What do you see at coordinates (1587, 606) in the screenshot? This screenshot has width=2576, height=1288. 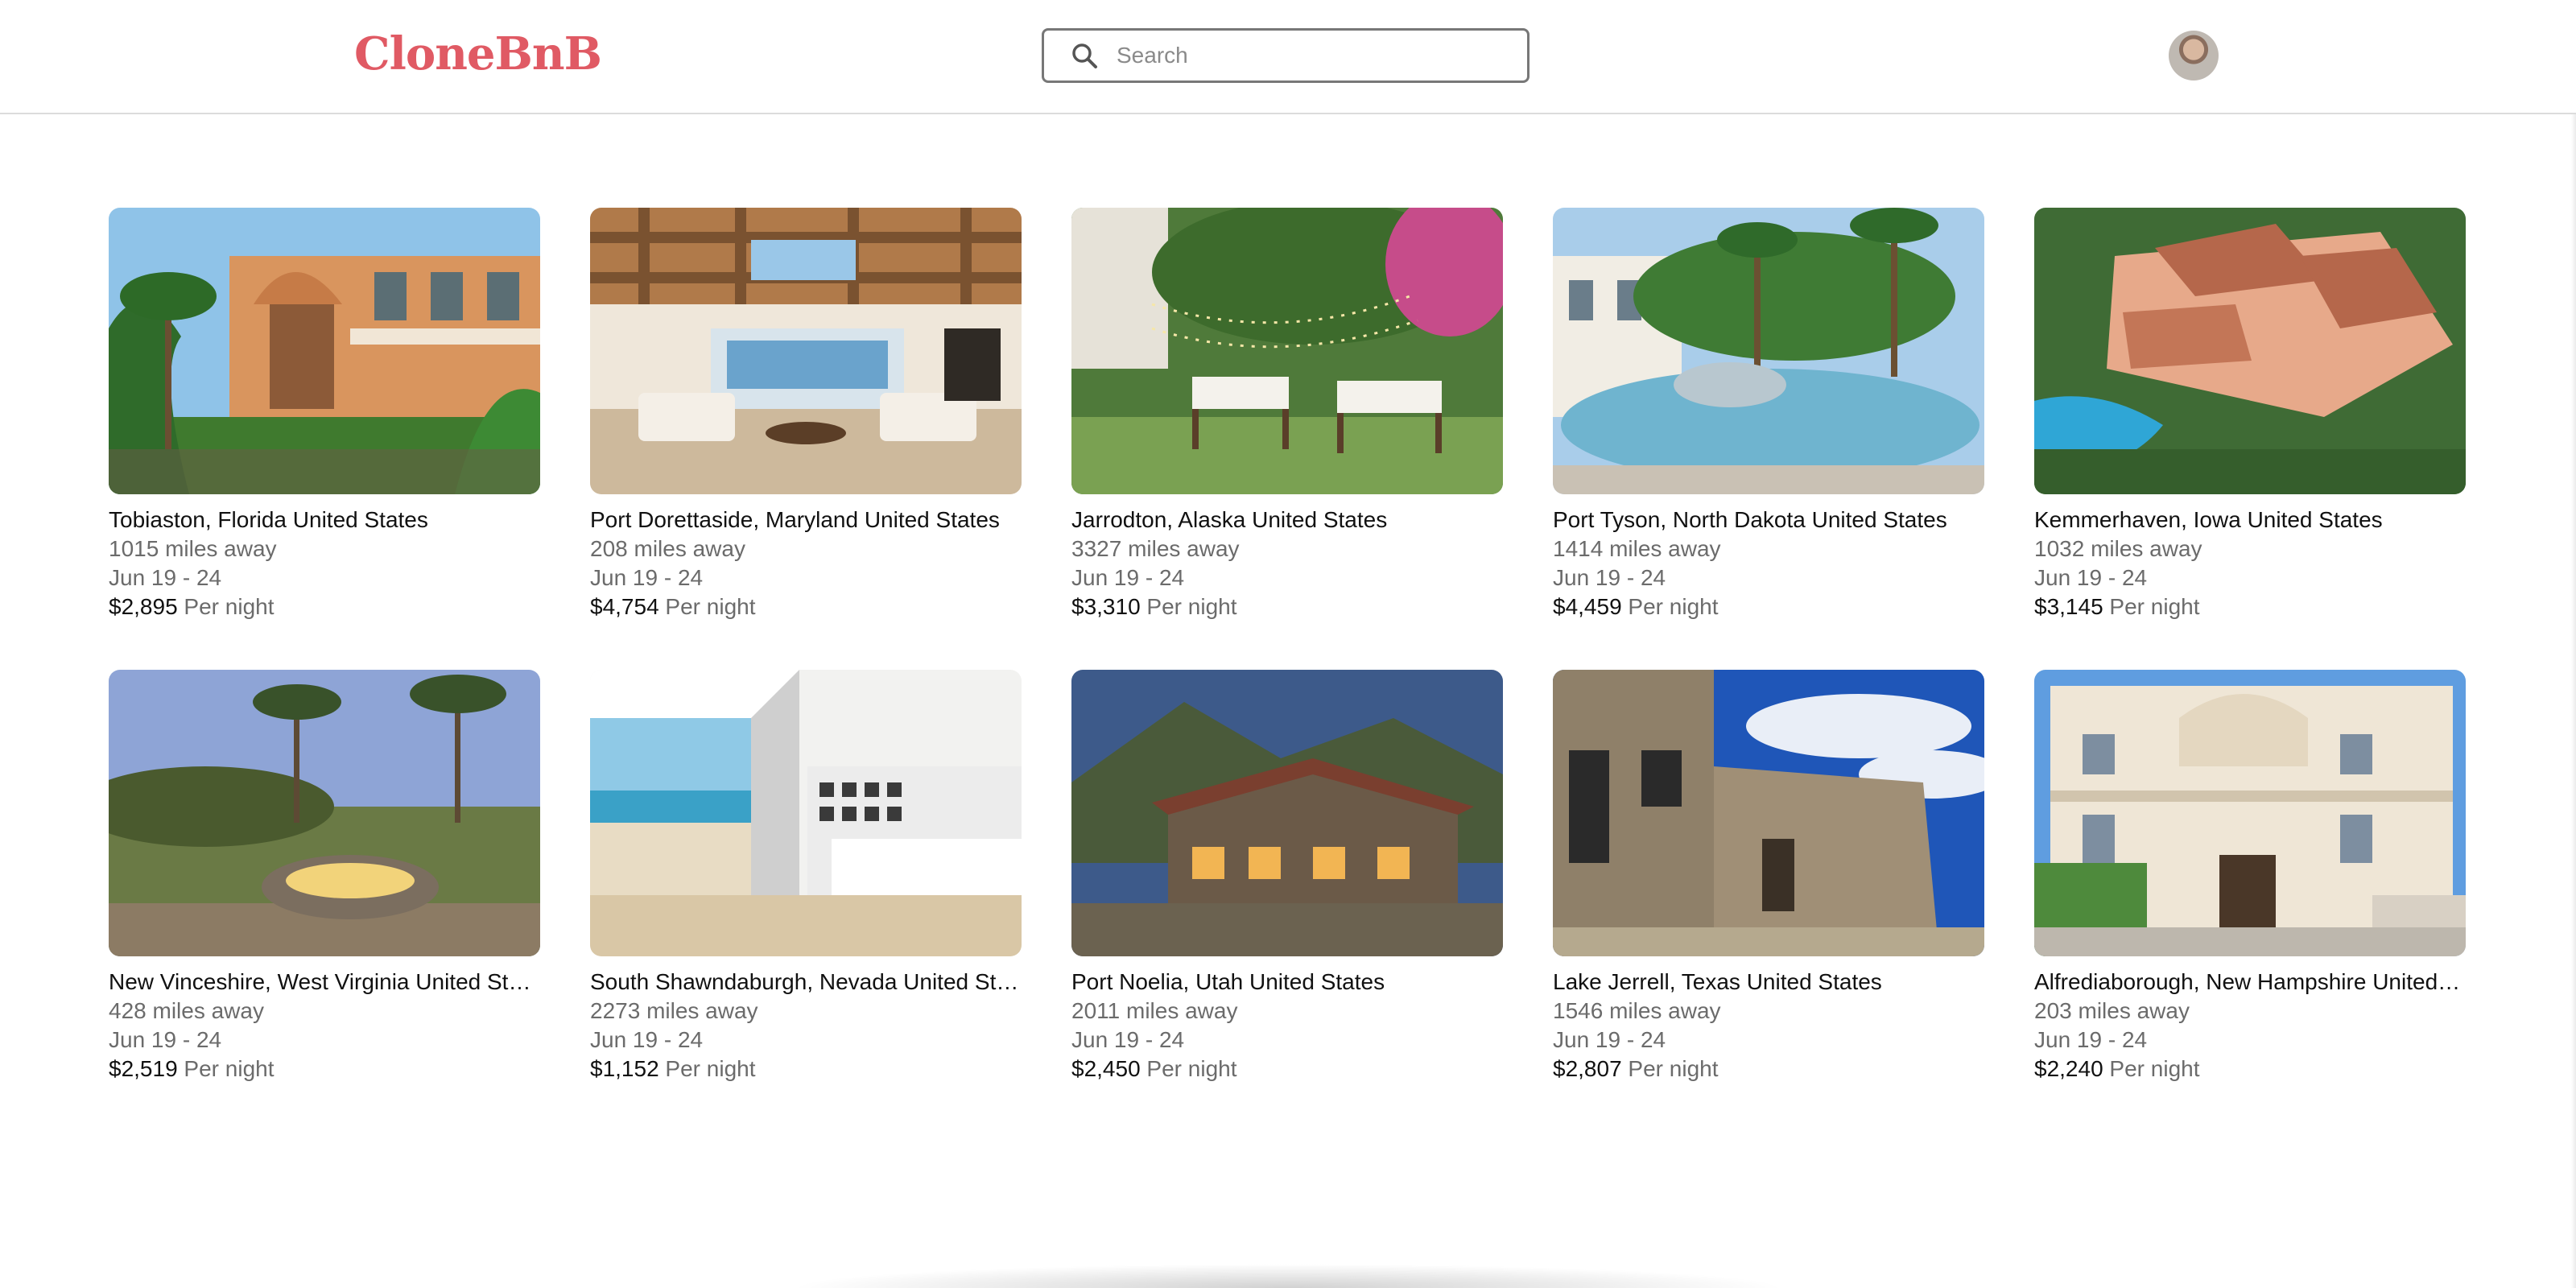 I see `listing-price: $4,459` at bounding box center [1587, 606].